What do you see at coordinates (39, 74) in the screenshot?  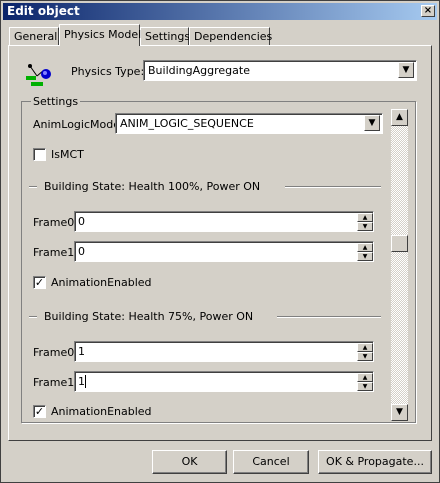 I see `physics-model-icon` at bounding box center [39, 74].